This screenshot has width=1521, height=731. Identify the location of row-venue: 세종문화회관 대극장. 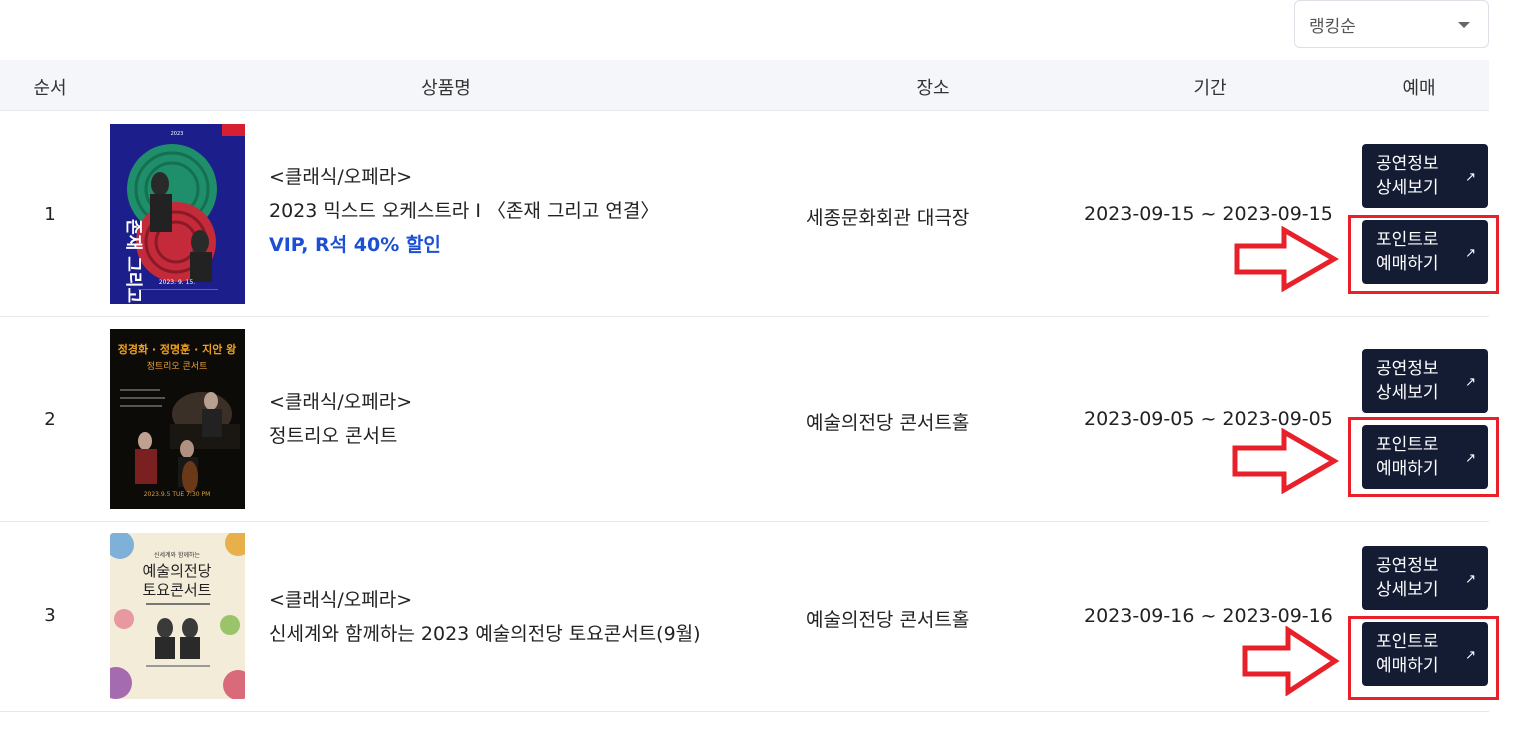
(888, 218).